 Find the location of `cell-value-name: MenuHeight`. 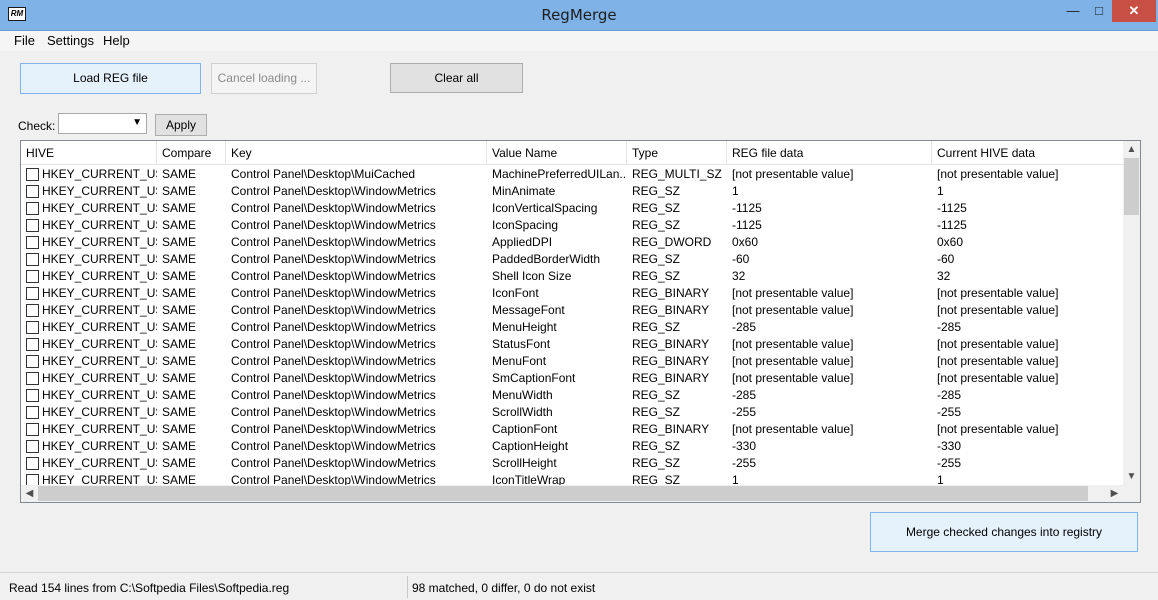

cell-value-name: MenuHeight is located at coordinates (524, 327).